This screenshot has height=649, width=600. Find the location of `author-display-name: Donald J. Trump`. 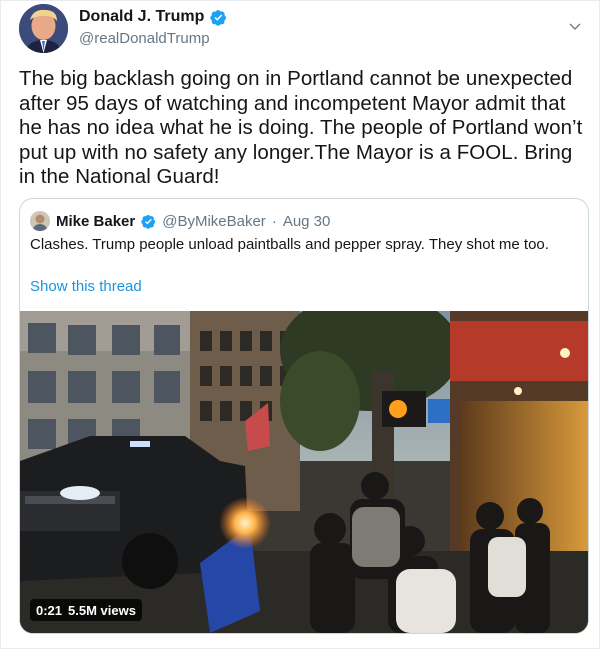

author-display-name: Donald J. Trump is located at coordinates (141, 17).